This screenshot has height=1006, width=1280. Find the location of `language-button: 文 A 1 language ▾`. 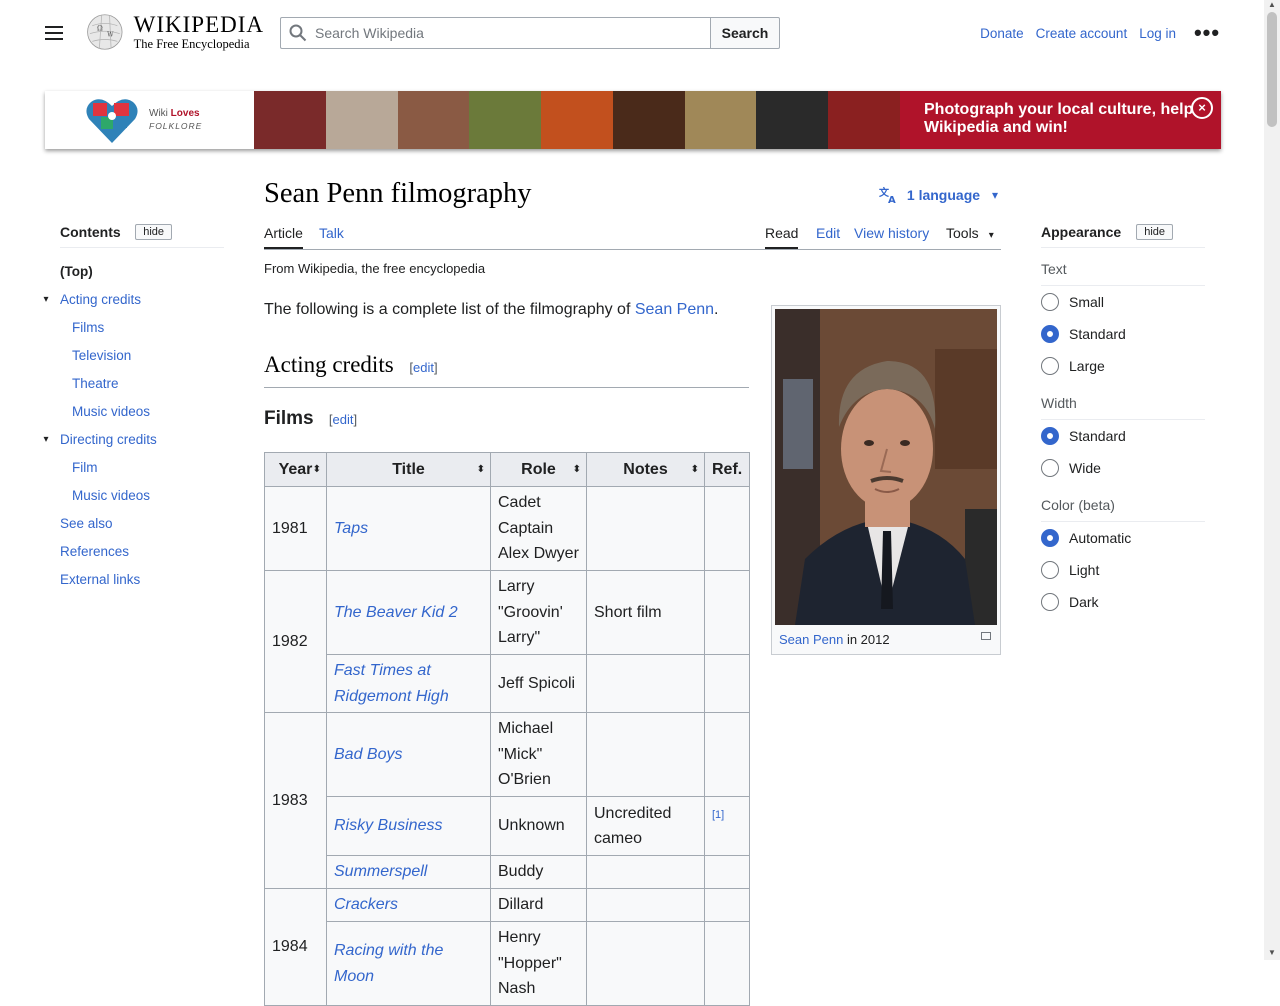

language-button: 文 A 1 language ▾ is located at coordinates (938, 194).